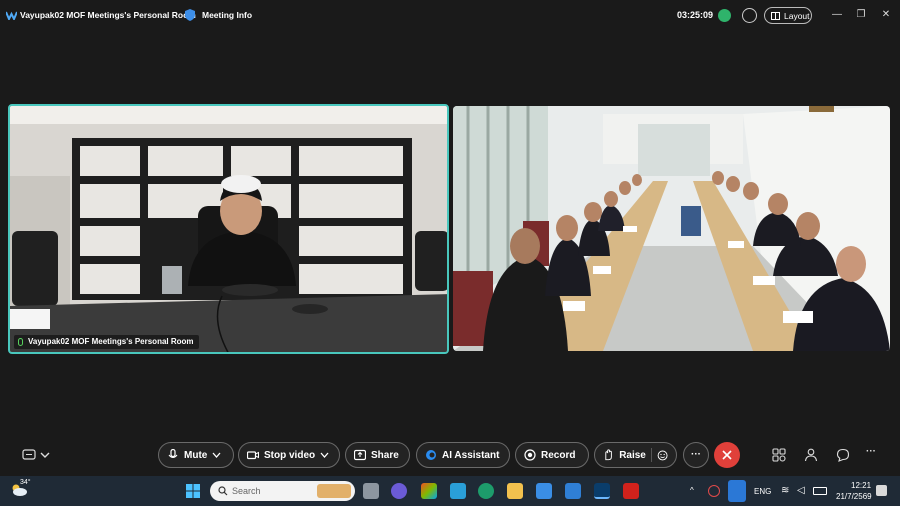 This screenshot has width=900, height=506. I want to click on wifi-icon: ≋, so click(785, 490).